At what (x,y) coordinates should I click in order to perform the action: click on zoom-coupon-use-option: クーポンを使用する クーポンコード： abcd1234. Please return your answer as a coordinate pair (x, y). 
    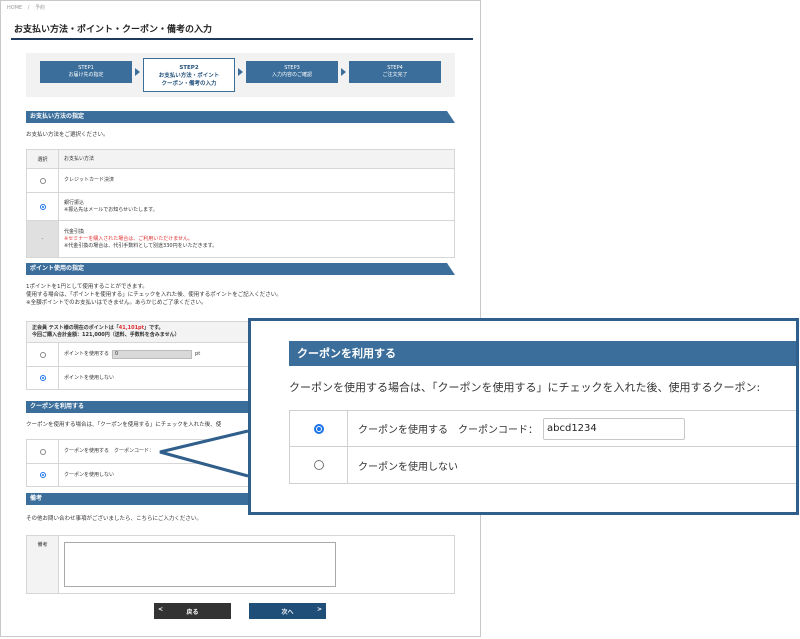
    Looking at the image, I should click on (543, 429).